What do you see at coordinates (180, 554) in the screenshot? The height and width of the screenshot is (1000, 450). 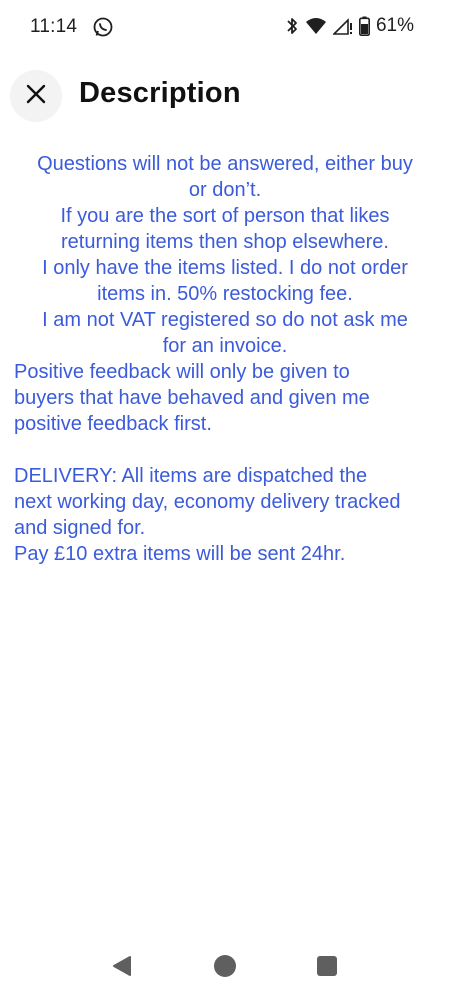 I see `description-line: Pay £10 extra items will be sent 24hr.` at bounding box center [180, 554].